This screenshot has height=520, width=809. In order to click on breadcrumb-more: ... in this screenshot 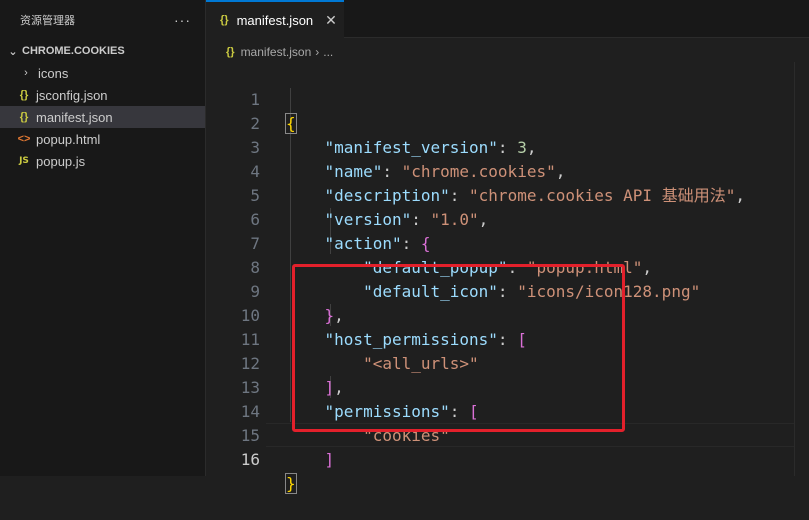, I will do `click(328, 52)`.